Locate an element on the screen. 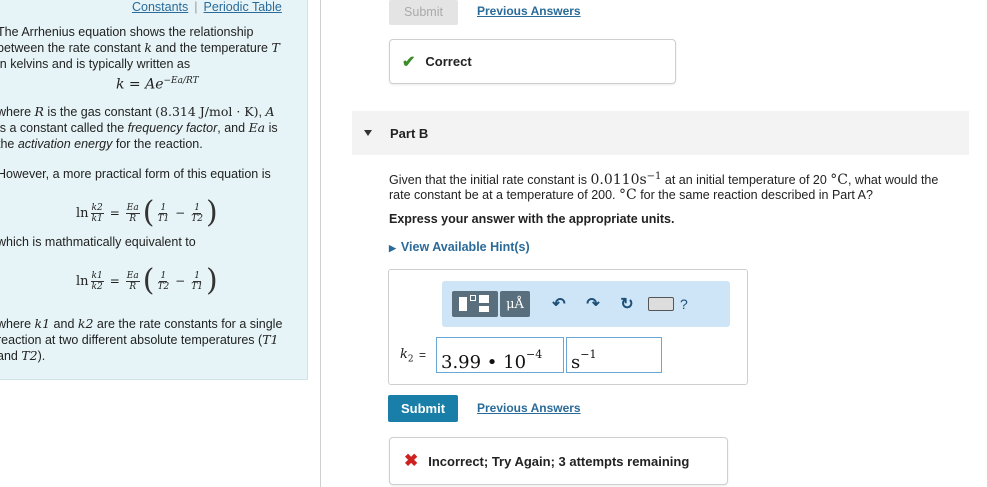  unit-celsius-2: °C is located at coordinates (628, 195).